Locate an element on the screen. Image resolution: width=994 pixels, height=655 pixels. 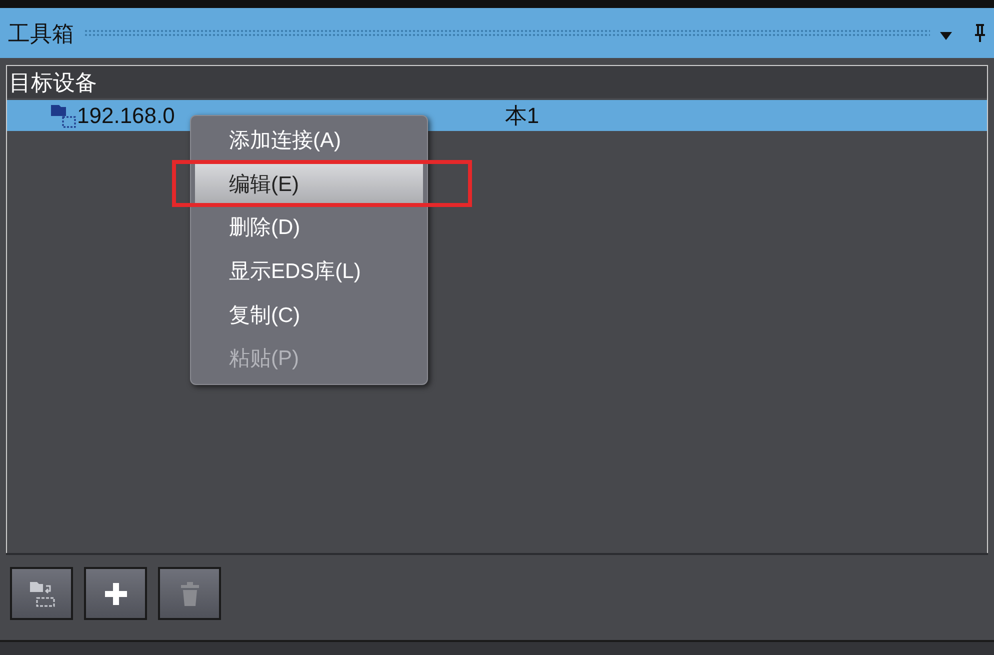
dropdown-icon is located at coordinates (946, 36).